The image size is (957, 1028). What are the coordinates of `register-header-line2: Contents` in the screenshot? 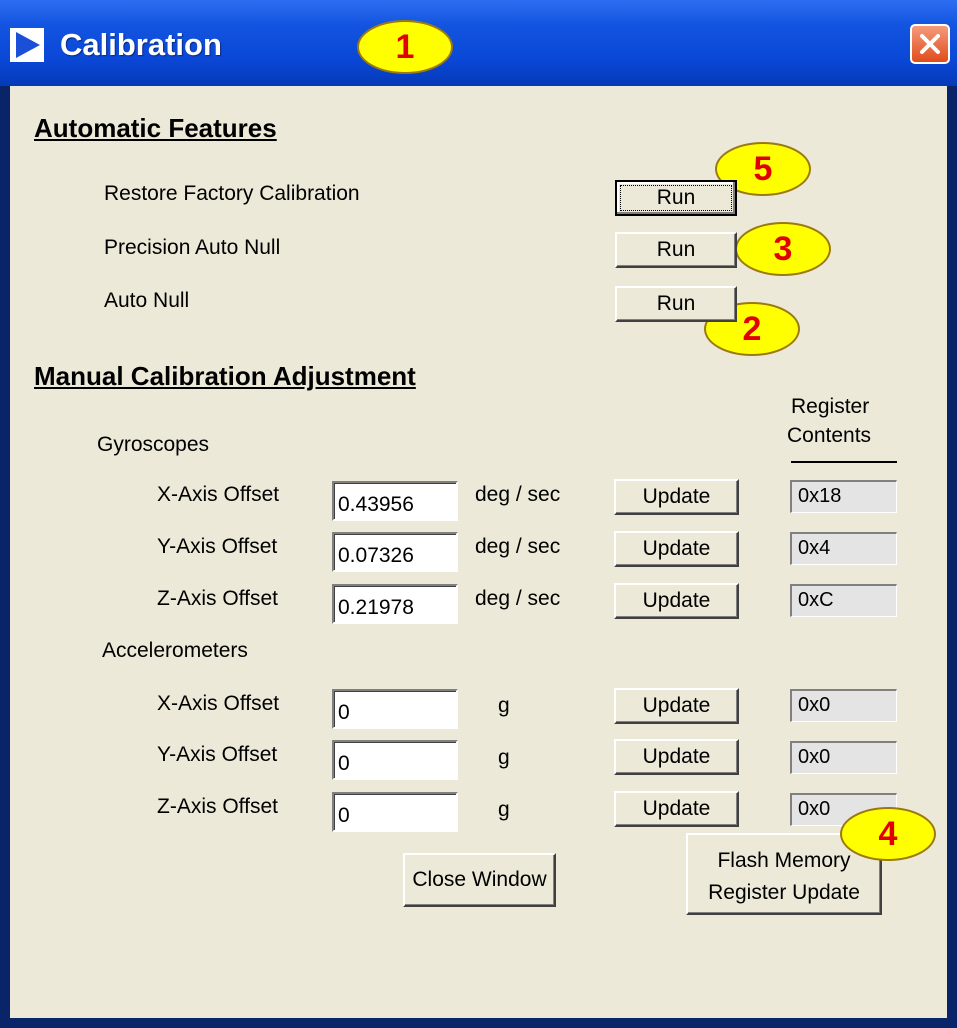 It's located at (829, 435).